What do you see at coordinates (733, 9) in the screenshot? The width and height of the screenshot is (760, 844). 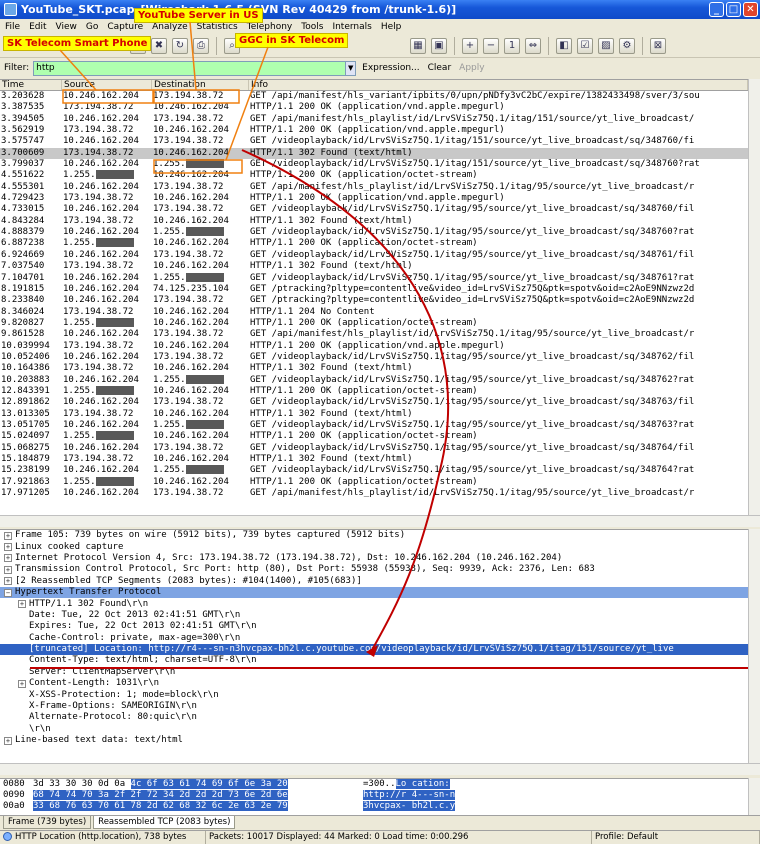 I see `maximize-button: □` at bounding box center [733, 9].